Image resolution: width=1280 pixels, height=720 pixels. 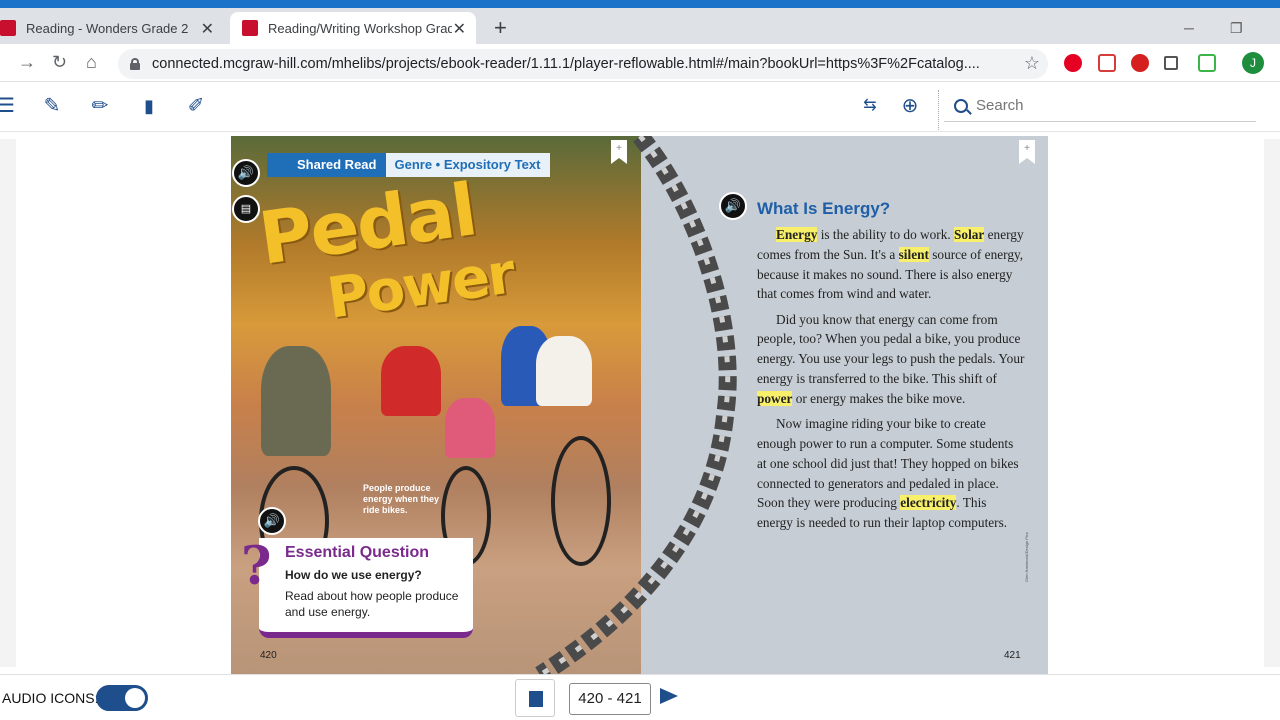 What do you see at coordinates (135, 64) in the screenshot?
I see `lock-icon` at bounding box center [135, 64].